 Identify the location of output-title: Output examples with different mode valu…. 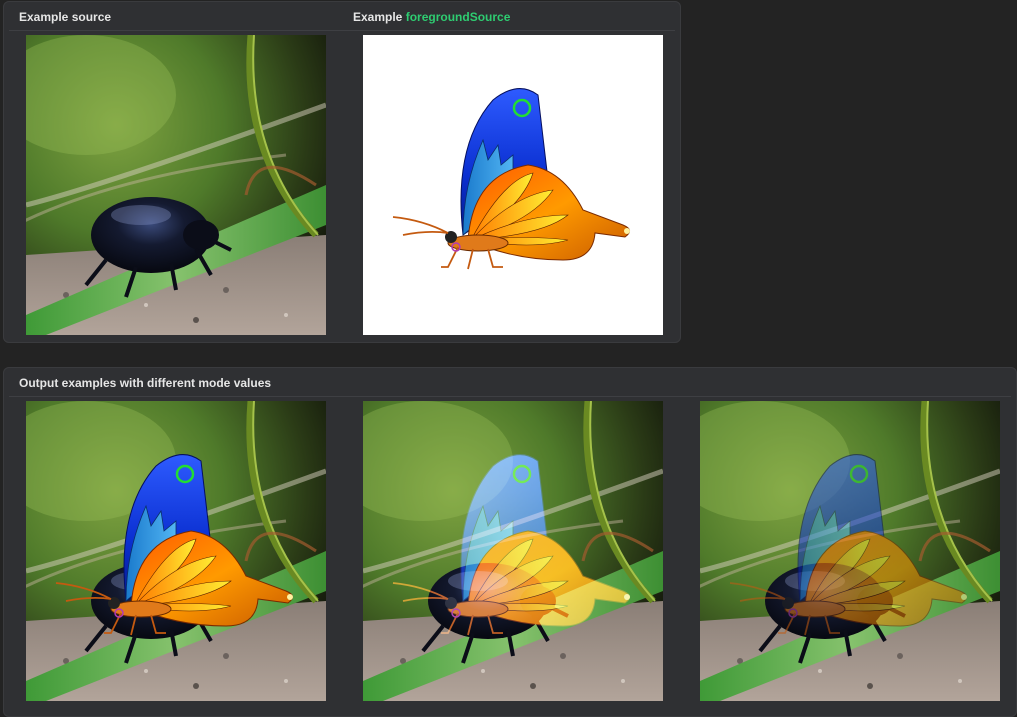
(145, 383).